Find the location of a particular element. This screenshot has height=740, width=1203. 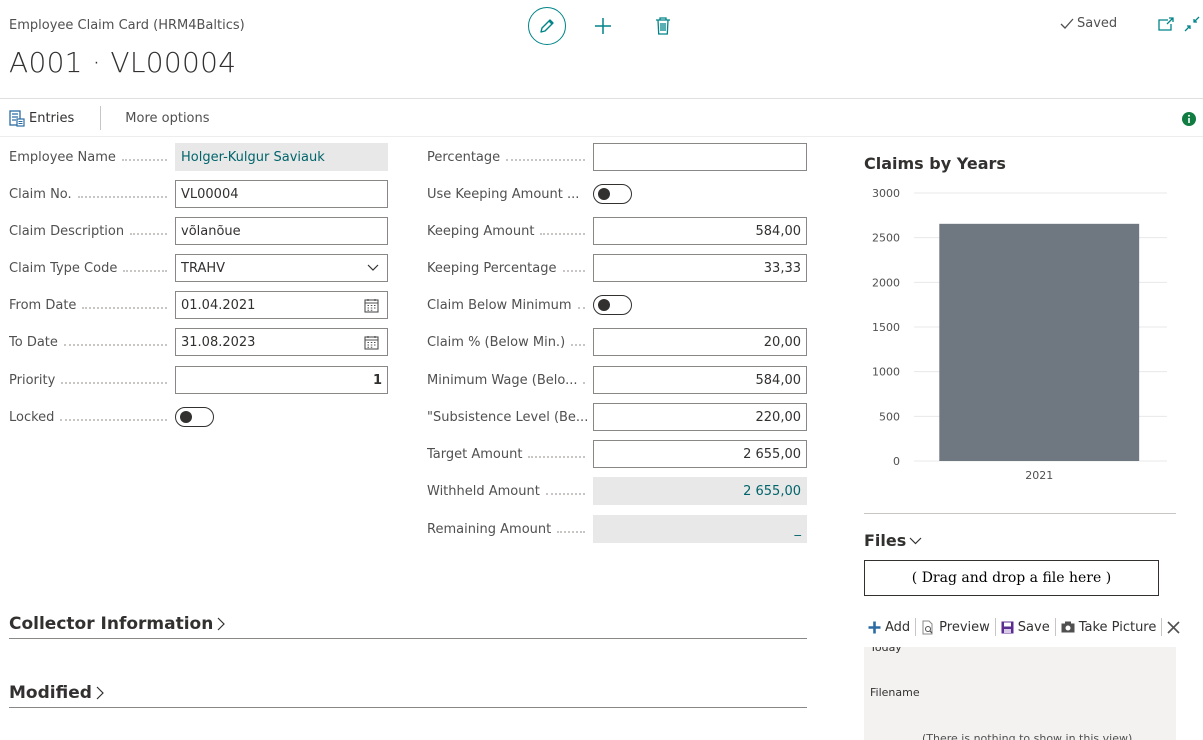

section-title: Modified is located at coordinates (50, 693).